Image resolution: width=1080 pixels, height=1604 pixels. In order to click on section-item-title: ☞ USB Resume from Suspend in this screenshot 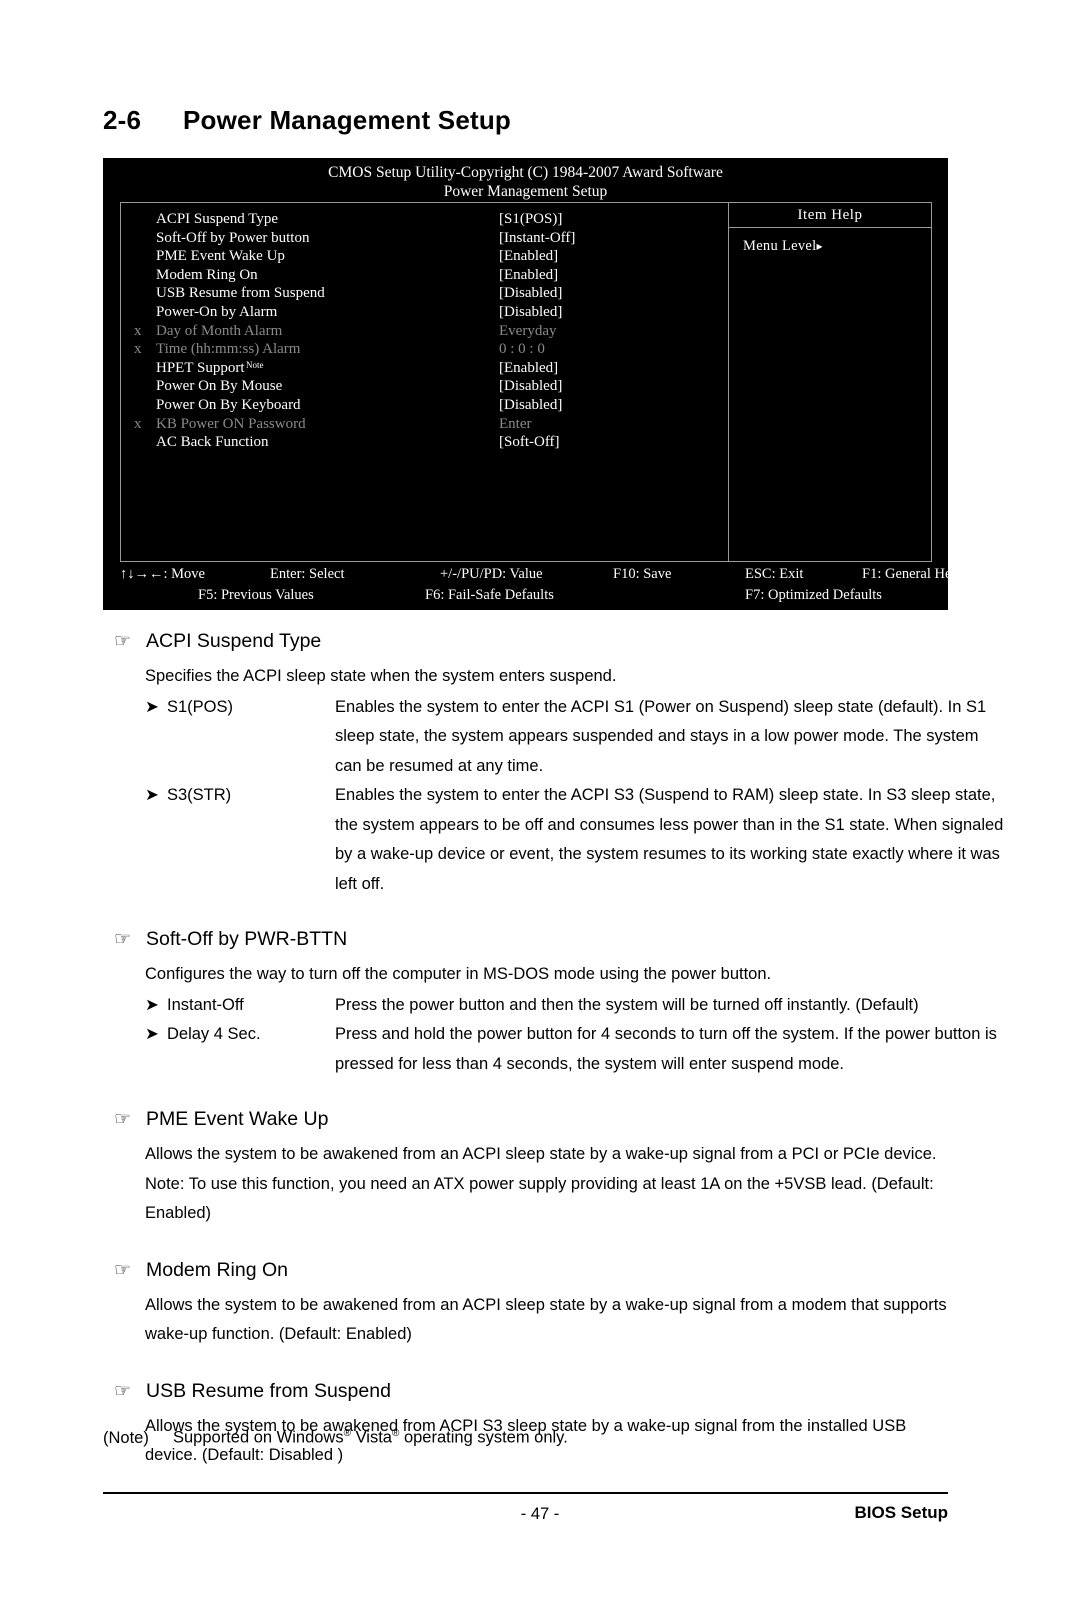, I will do `click(252, 1391)`.